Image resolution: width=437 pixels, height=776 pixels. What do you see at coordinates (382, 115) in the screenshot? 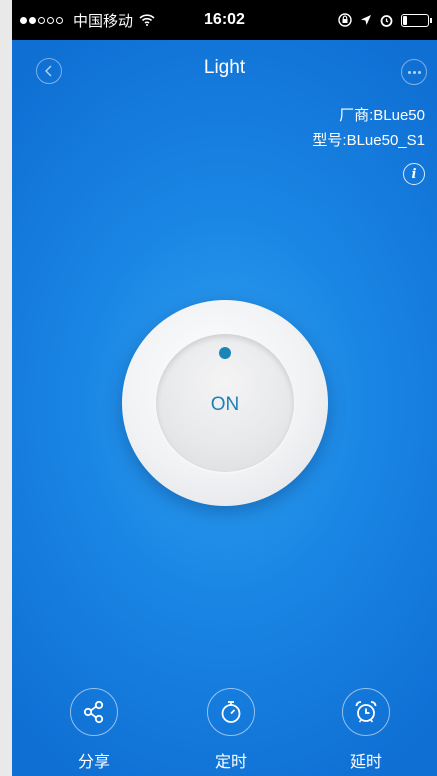
I see `vendor-label: 厂商:BLue50` at bounding box center [382, 115].